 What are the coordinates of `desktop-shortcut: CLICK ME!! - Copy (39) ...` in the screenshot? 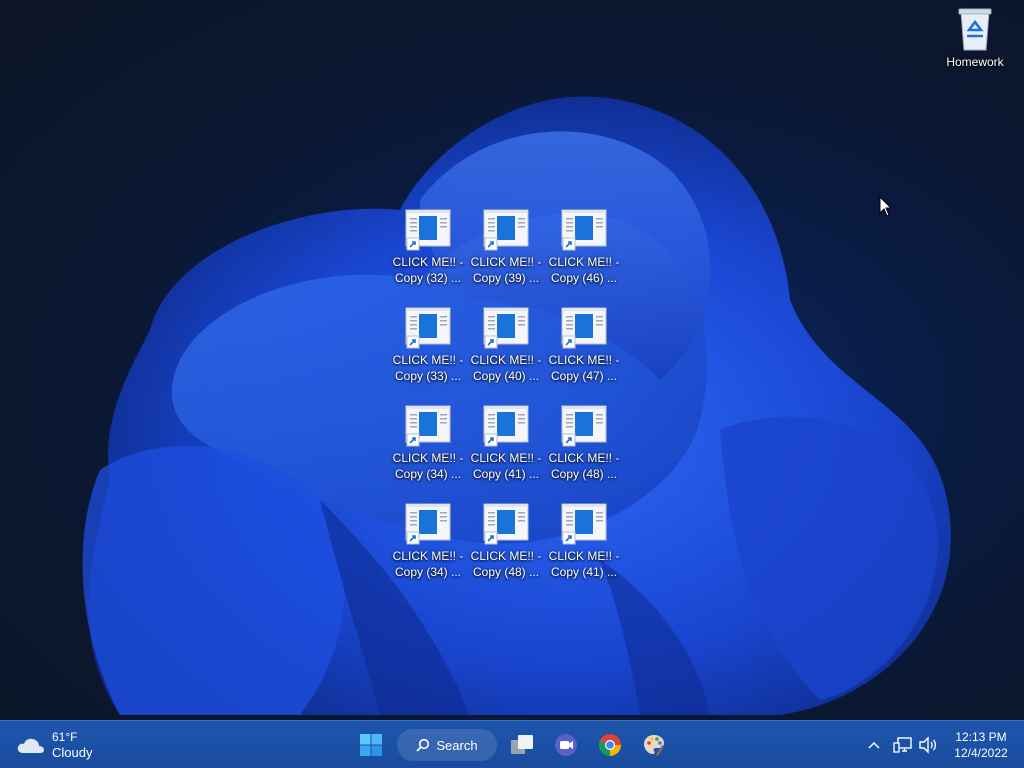 It's located at (506, 247).